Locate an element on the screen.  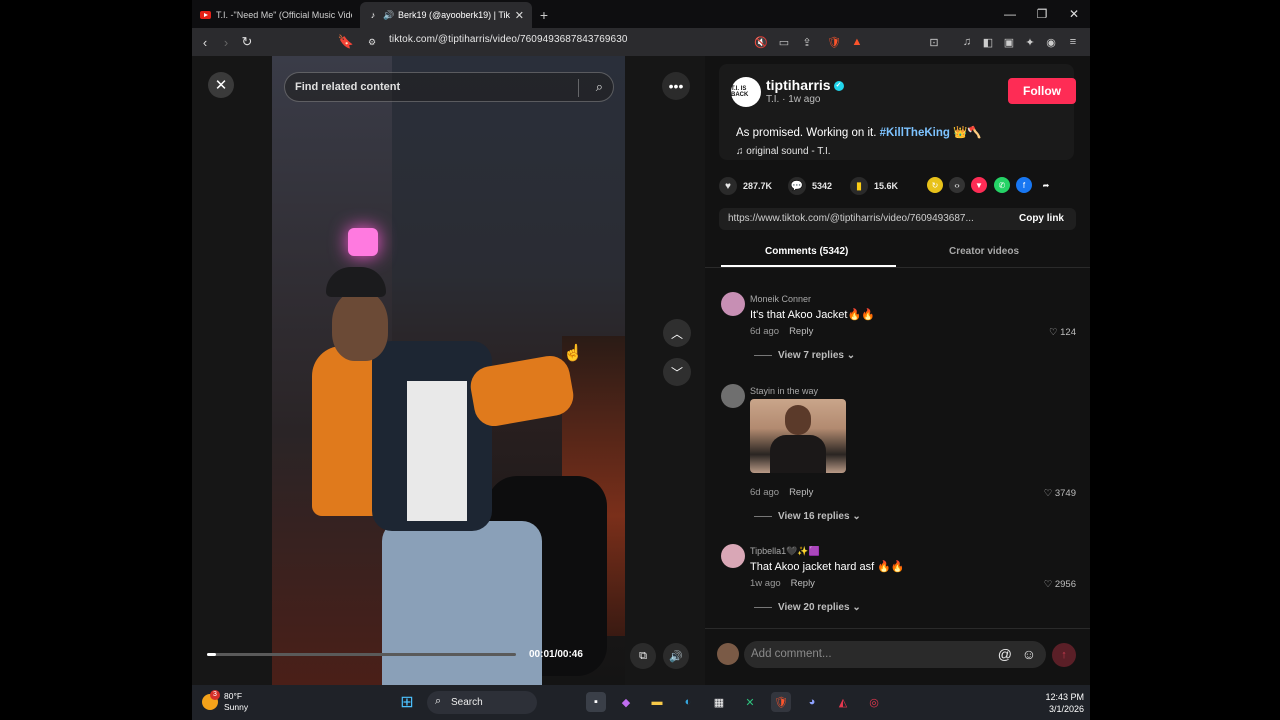
brave-taskbar-icon: 🛡 is located at coordinates (781, 702).